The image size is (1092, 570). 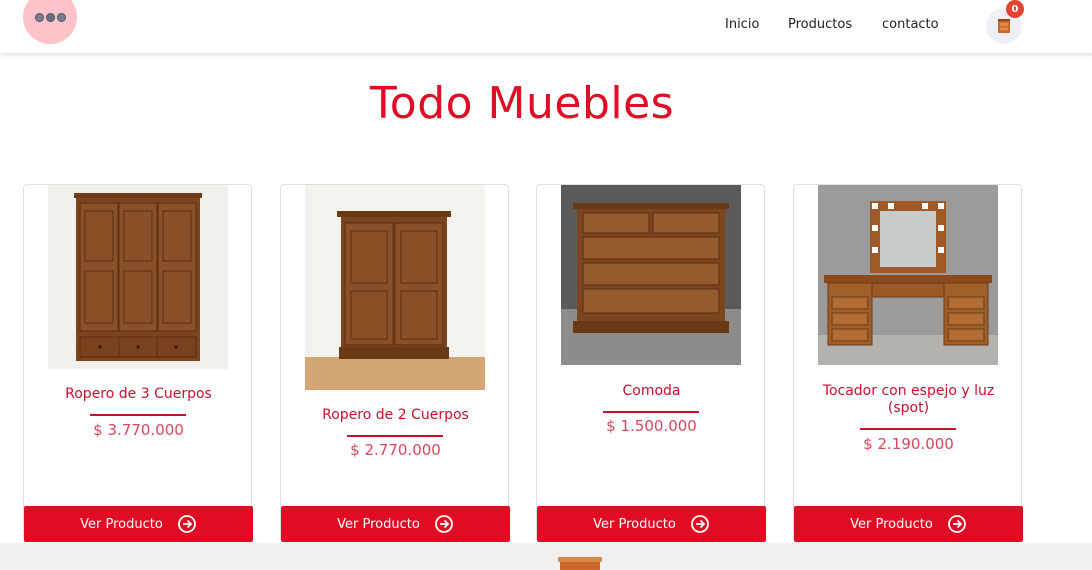 What do you see at coordinates (395, 450) in the screenshot?
I see `product-price: $ 2.770.000` at bounding box center [395, 450].